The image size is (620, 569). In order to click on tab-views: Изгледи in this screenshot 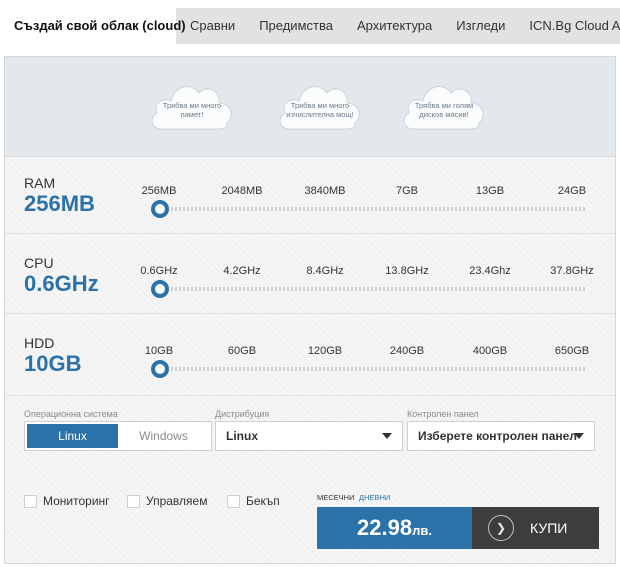, I will do `click(480, 26)`.